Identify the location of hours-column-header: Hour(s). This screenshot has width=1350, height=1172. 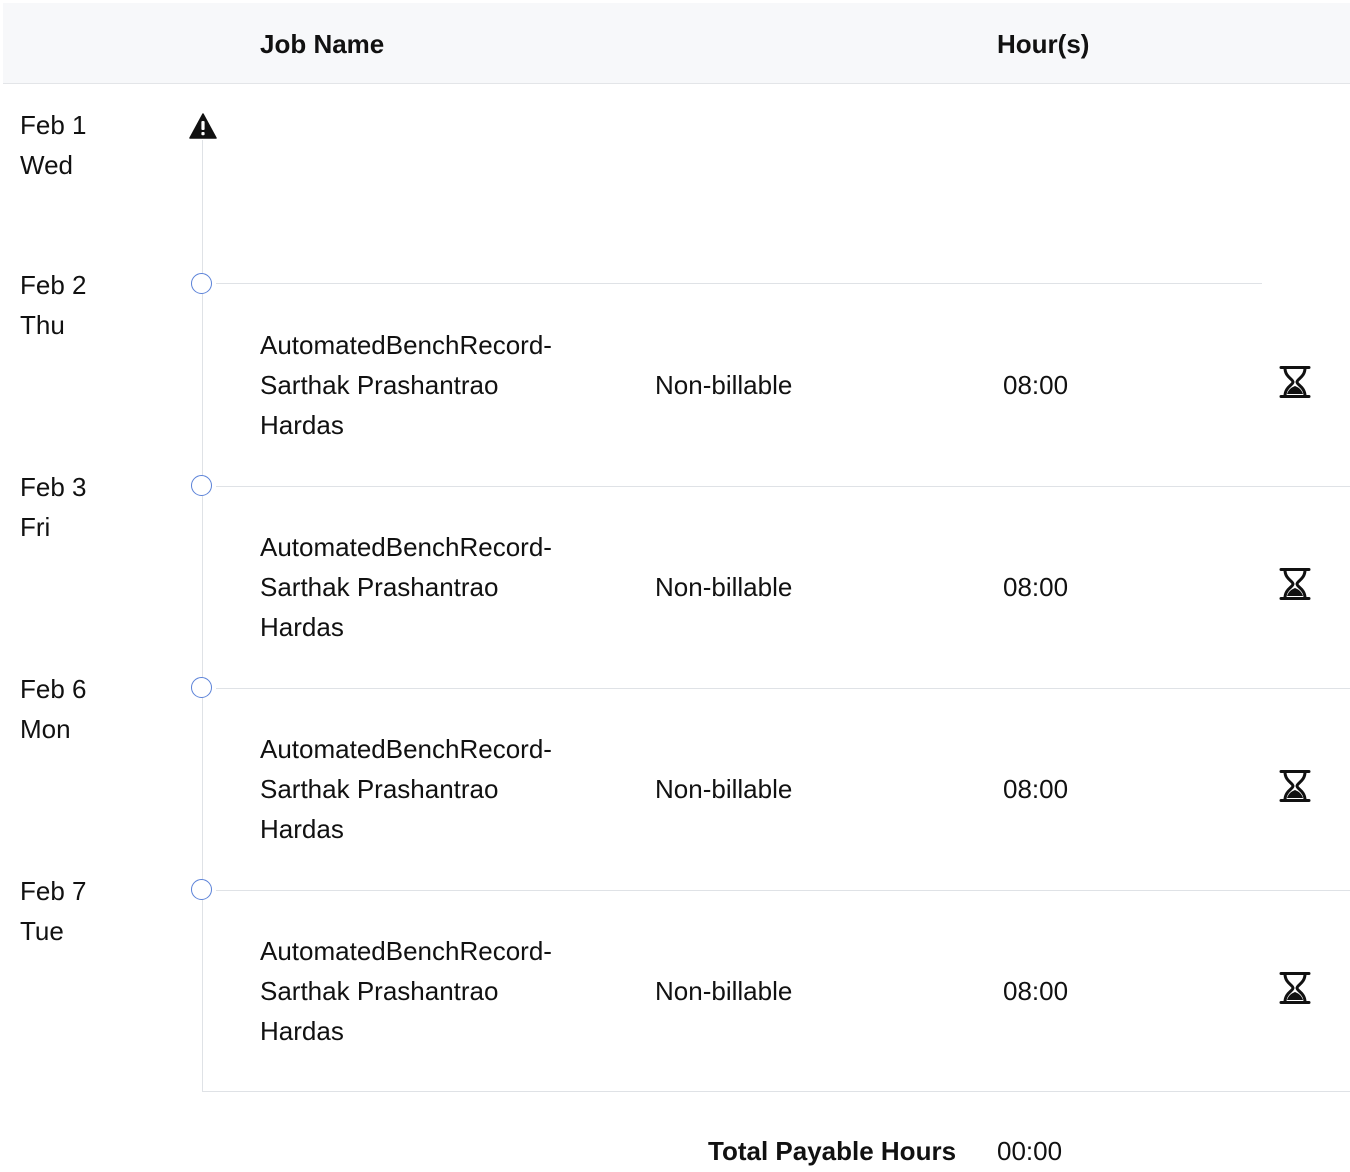
(1043, 44).